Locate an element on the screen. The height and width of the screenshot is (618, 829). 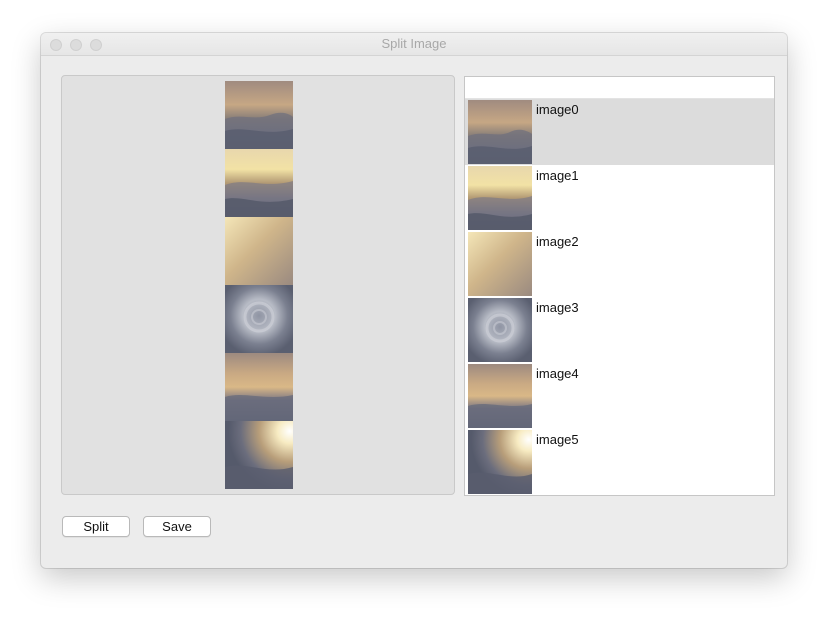
save-button: Save is located at coordinates (177, 526).